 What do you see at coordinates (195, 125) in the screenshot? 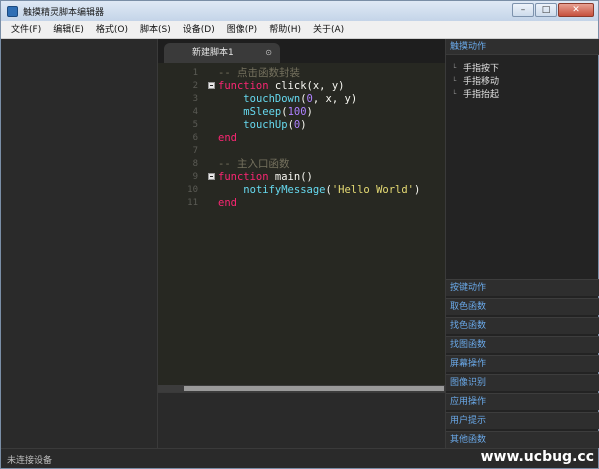
I see `line-number: 5` at bounding box center [195, 125].